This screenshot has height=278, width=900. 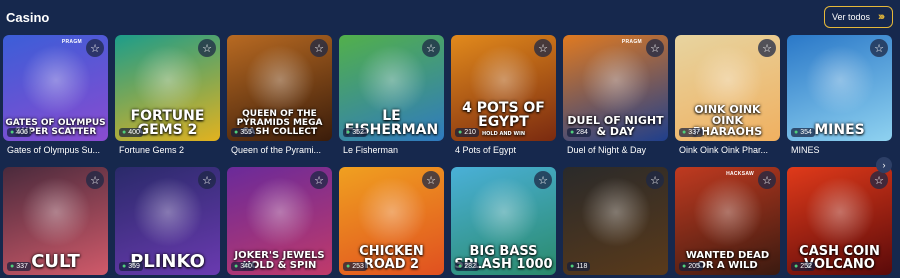 I want to click on players-count-badge: ● 252, so click(x=803, y=266).